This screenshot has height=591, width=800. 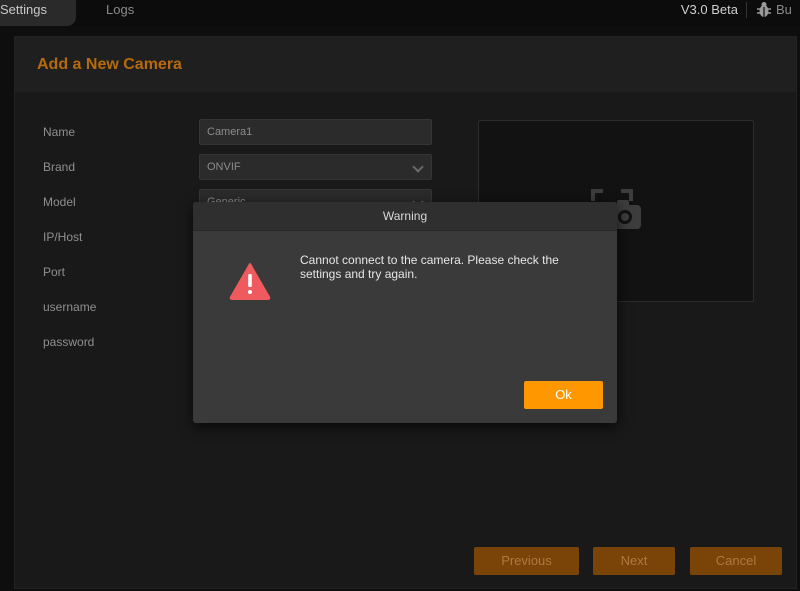 What do you see at coordinates (69, 342) in the screenshot?
I see `password-label: password` at bounding box center [69, 342].